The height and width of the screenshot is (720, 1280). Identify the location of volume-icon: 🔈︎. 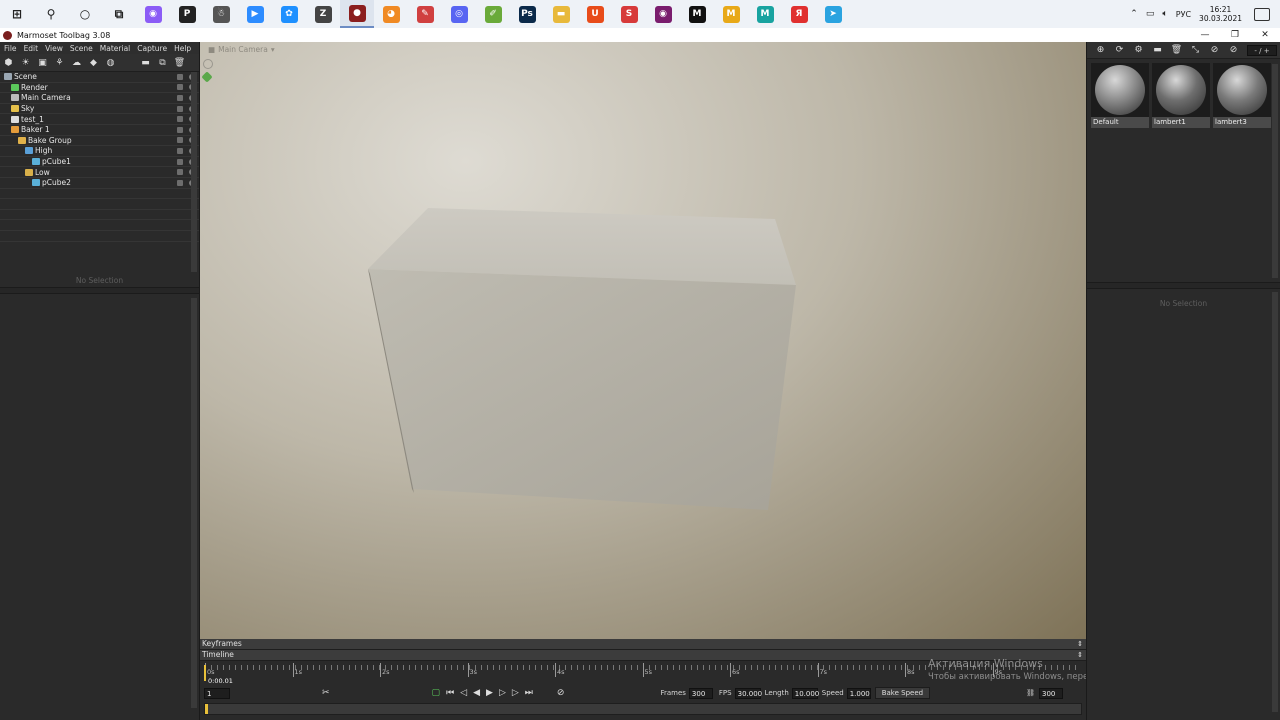
(1164, 14).